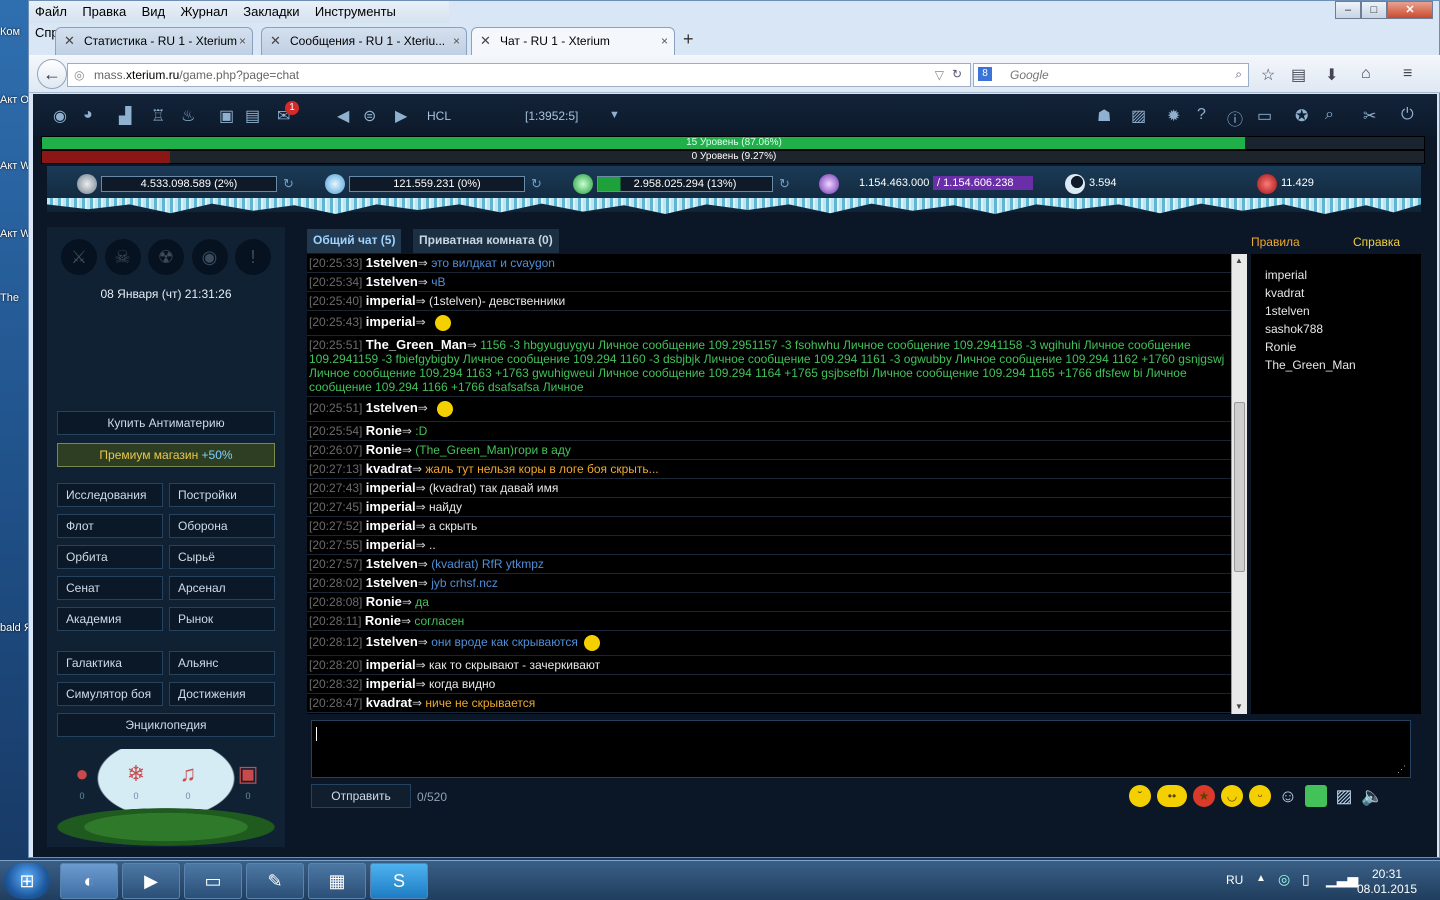 This screenshot has height=900, width=1440. What do you see at coordinates (89, 881) in the screenshot?
I see `firefox-icon: ◐` at bounding box center [89, 881].